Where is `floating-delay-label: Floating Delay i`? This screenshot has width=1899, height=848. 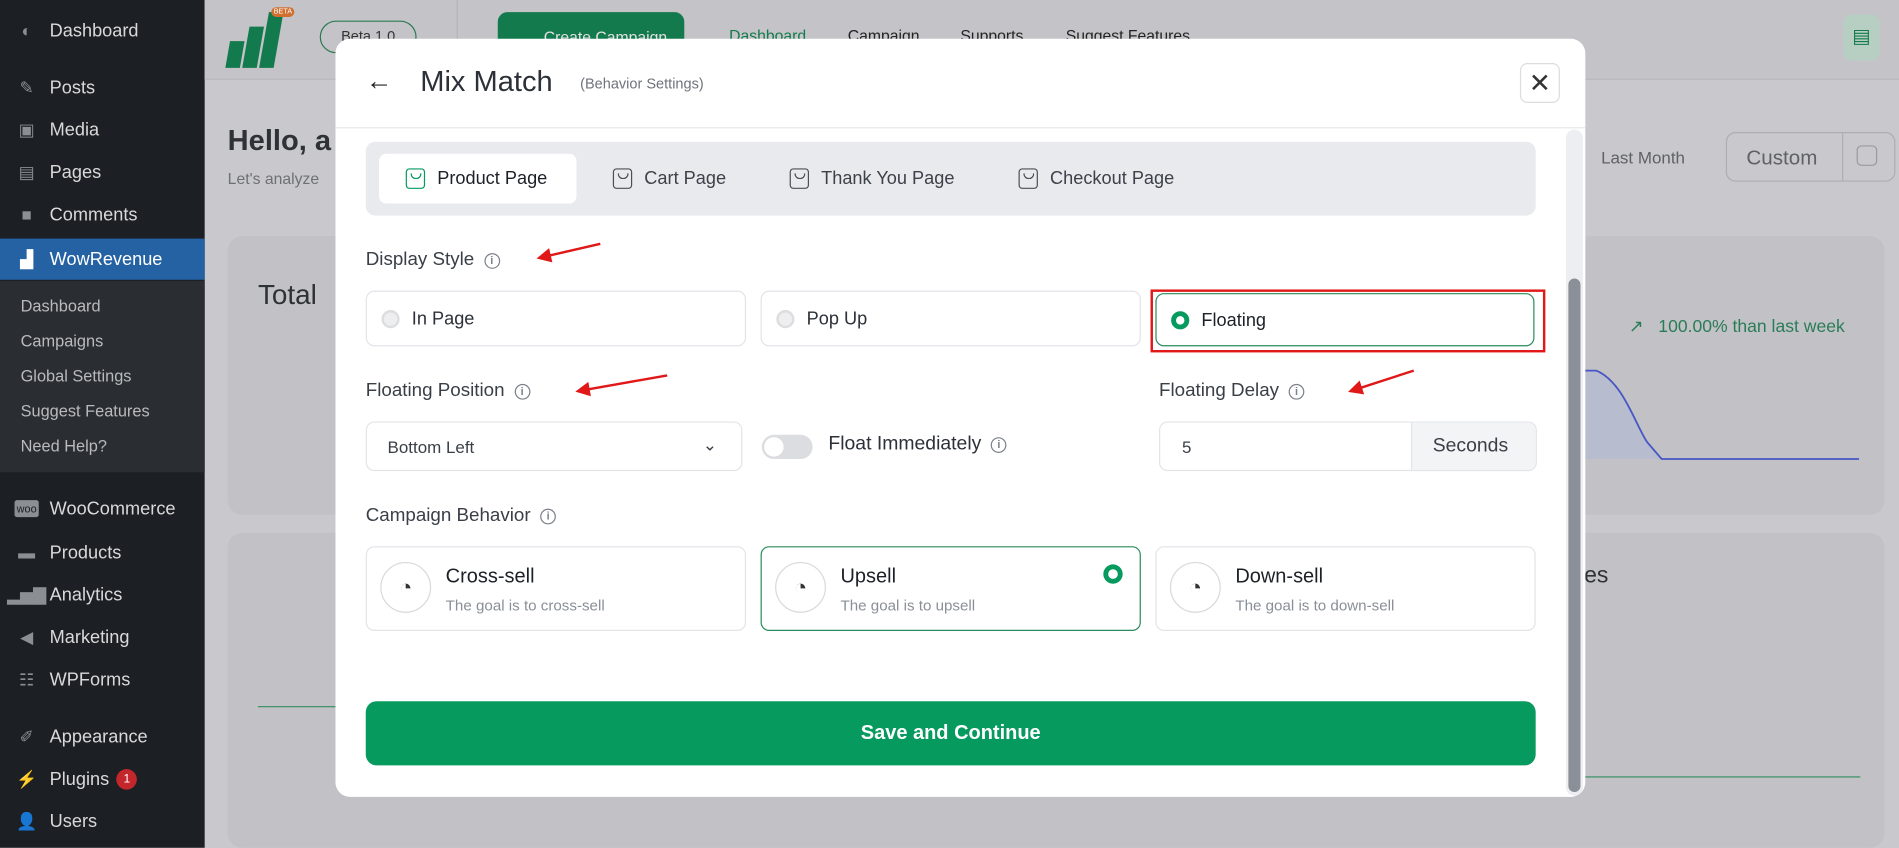
floating-delay-label: Floating Delay i is located at coordinates (1232, 391).